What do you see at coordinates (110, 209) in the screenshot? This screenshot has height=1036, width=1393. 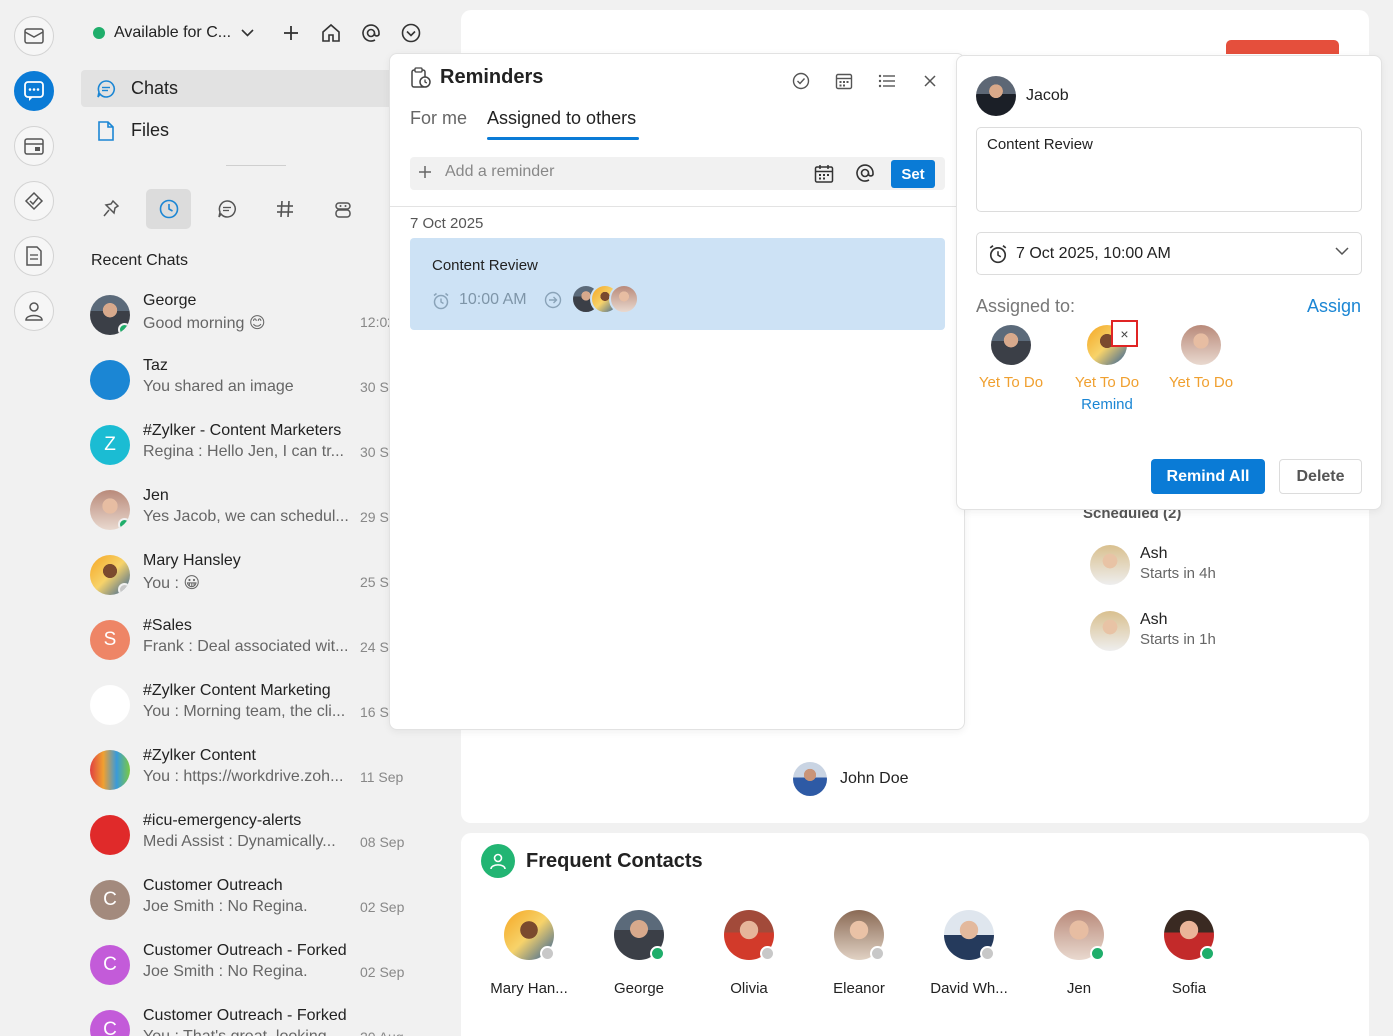 I see `pinned-filter` at bounding box center [110, 209].